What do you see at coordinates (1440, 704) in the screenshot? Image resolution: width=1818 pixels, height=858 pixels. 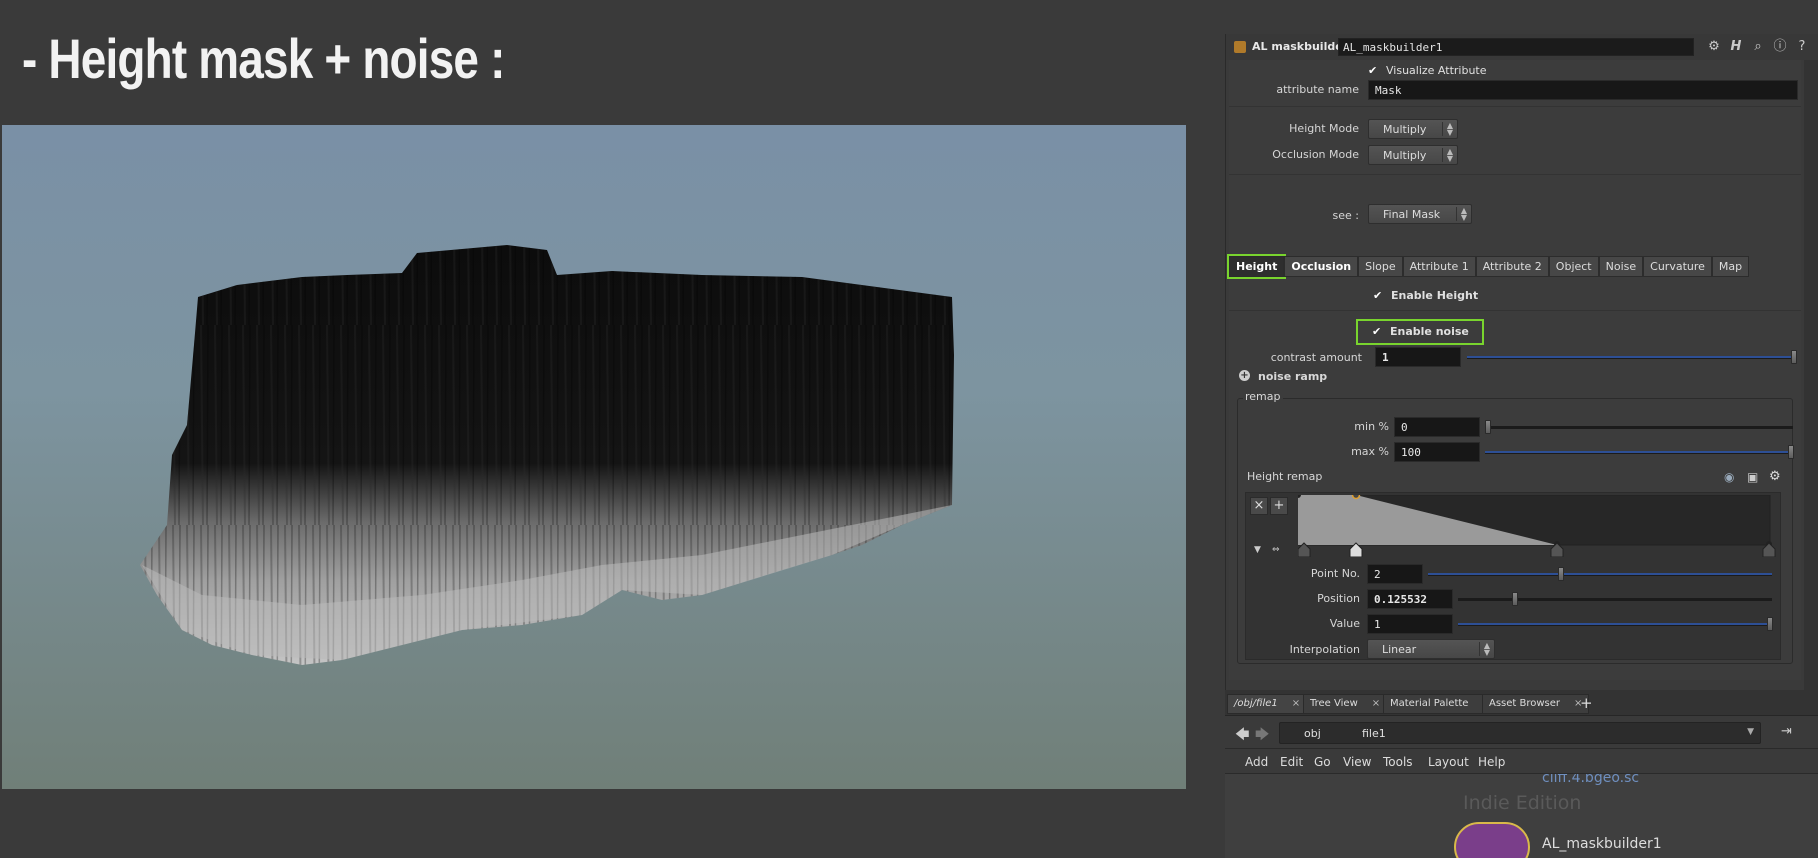 I see `pane-tab-material-palette: Material Palette×` at bounding box center [1440, 704].